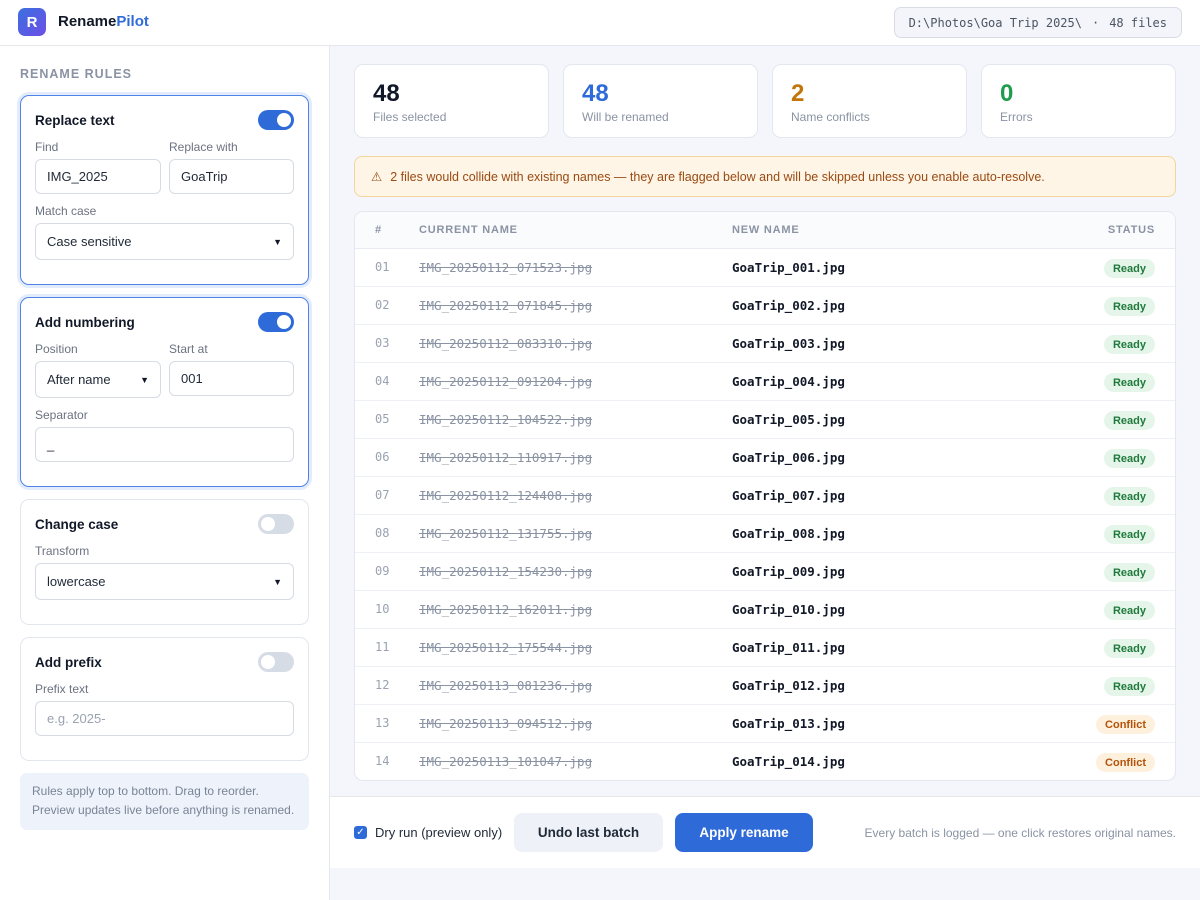 This screenshot has width=1200, height=900. Describe the element at coordinates (382, 723) in the screenshot. I see `row-number: 13` at that location.